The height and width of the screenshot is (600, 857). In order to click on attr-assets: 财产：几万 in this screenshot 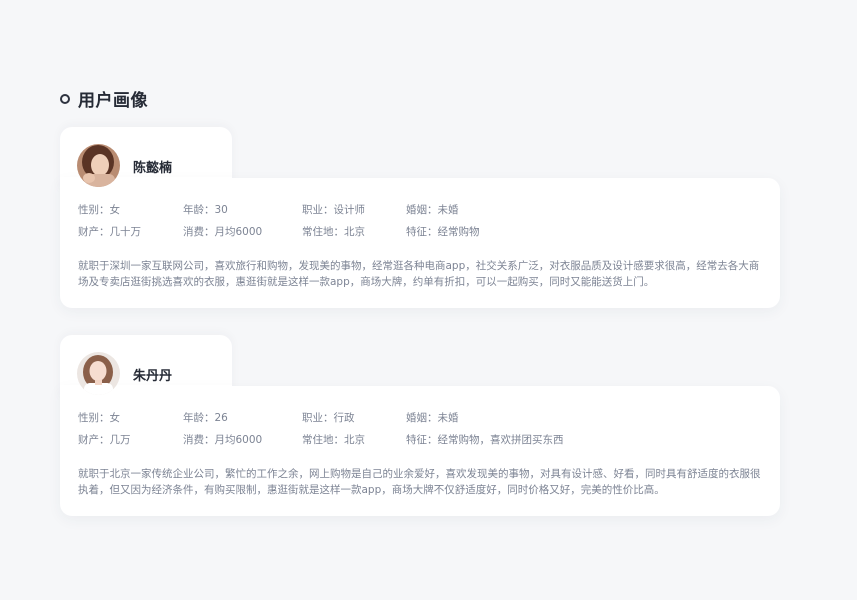, I will do `click(104, 440)`.